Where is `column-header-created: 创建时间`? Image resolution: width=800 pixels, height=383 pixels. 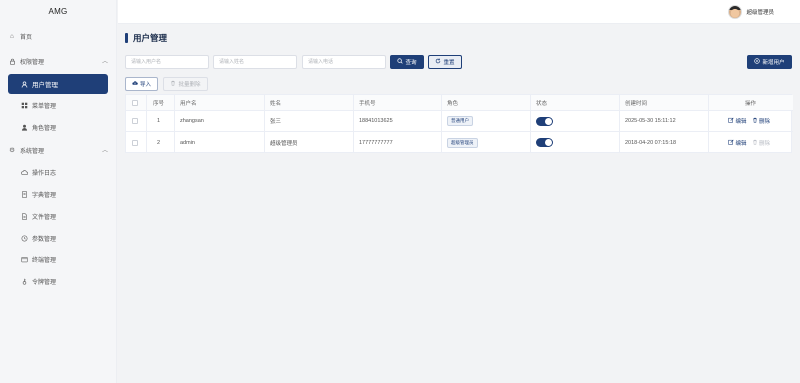
column-header-created: 创建时间 is located at coordinates (636, 103).